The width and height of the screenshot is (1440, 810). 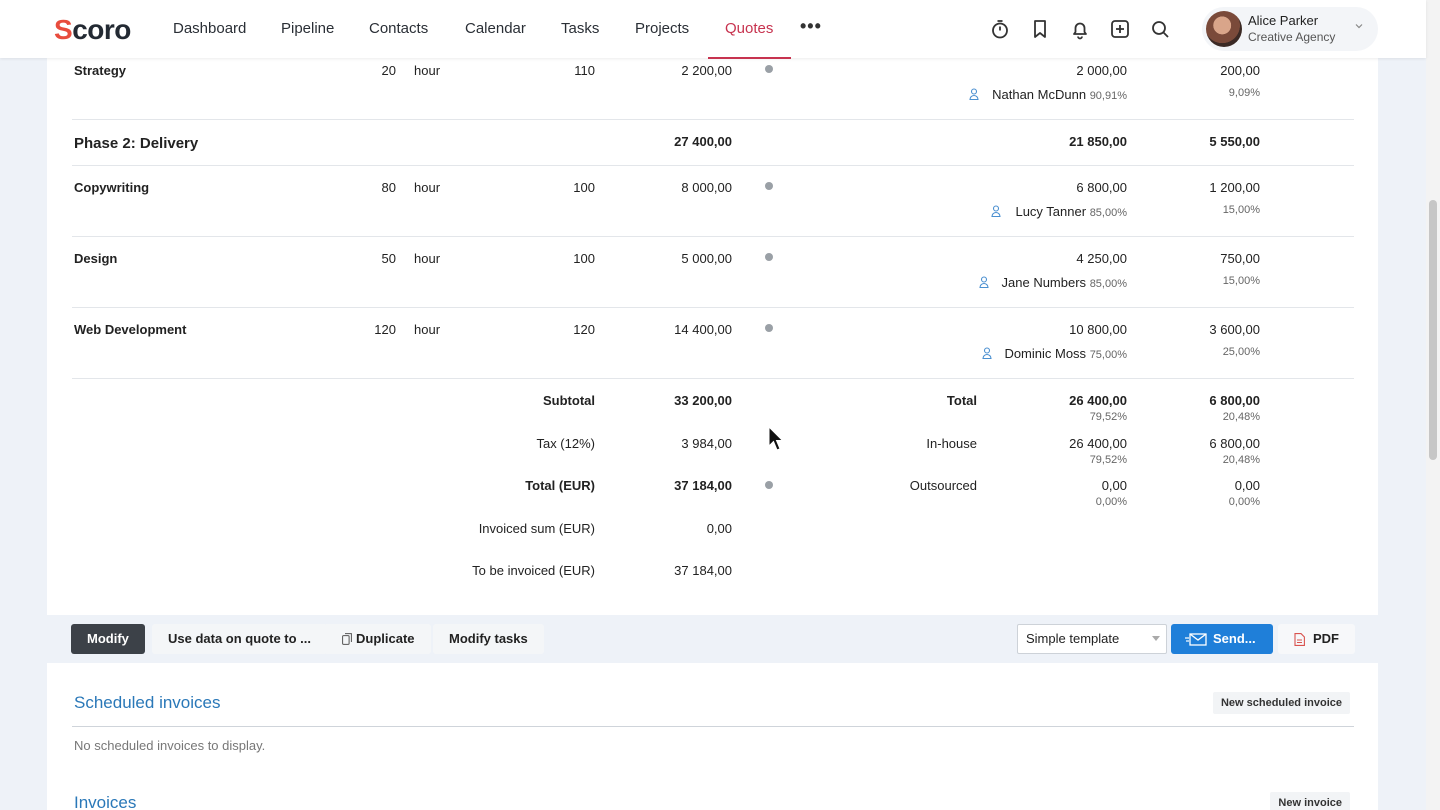 What do you see at coordinates (706, 187) in the screenshot?
I see `line-sum: 8 000,00` at bounding box center [706, 187].